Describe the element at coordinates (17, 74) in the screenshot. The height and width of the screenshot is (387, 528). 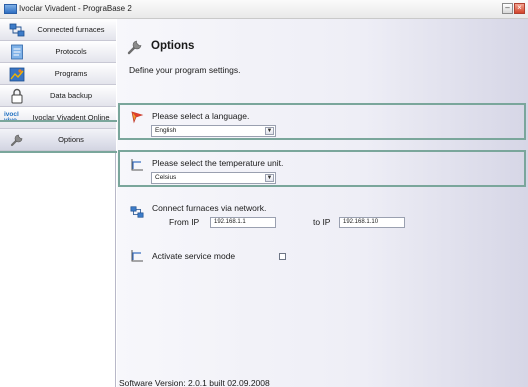
I see `program-icon` at that location.